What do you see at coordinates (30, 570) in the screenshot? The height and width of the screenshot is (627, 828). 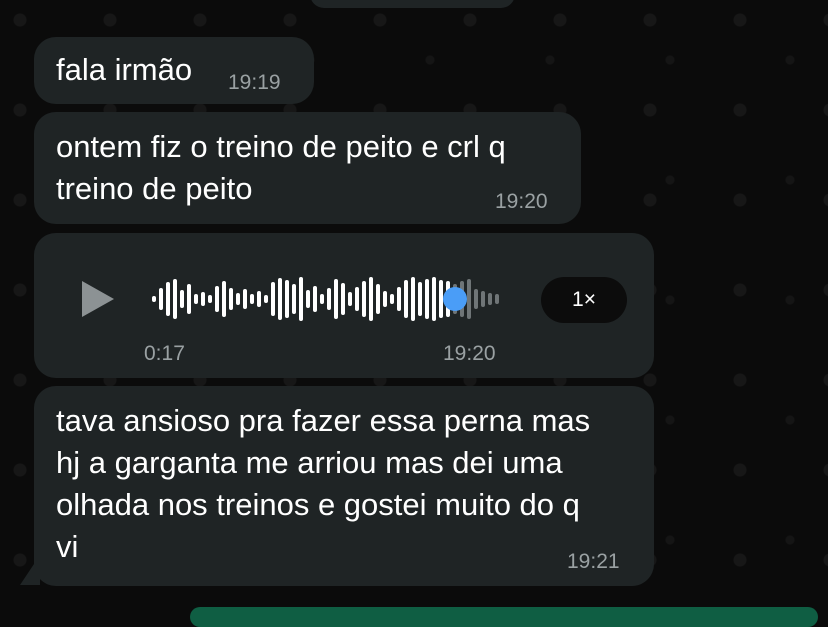 I see `bubble-tail` at bounding box center [30, 570].